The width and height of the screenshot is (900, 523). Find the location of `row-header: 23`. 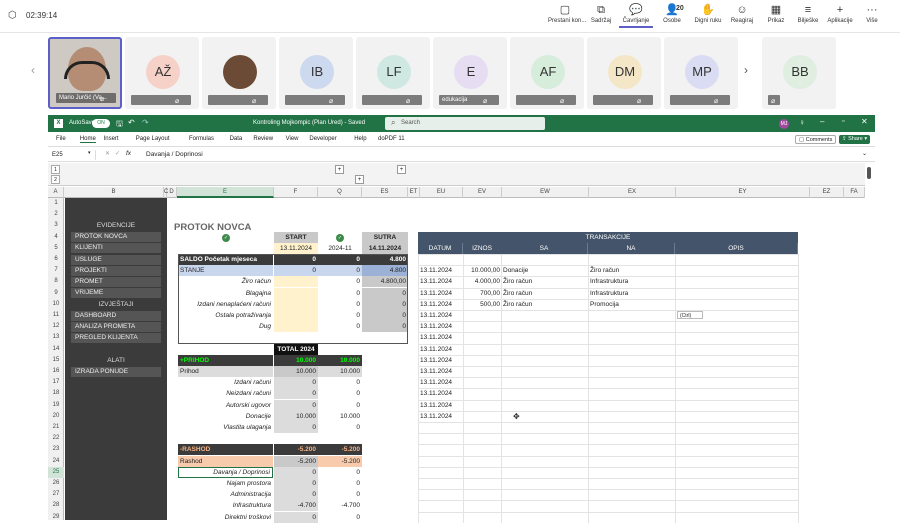

row-header: 23 is located at coordinates (56, 449).